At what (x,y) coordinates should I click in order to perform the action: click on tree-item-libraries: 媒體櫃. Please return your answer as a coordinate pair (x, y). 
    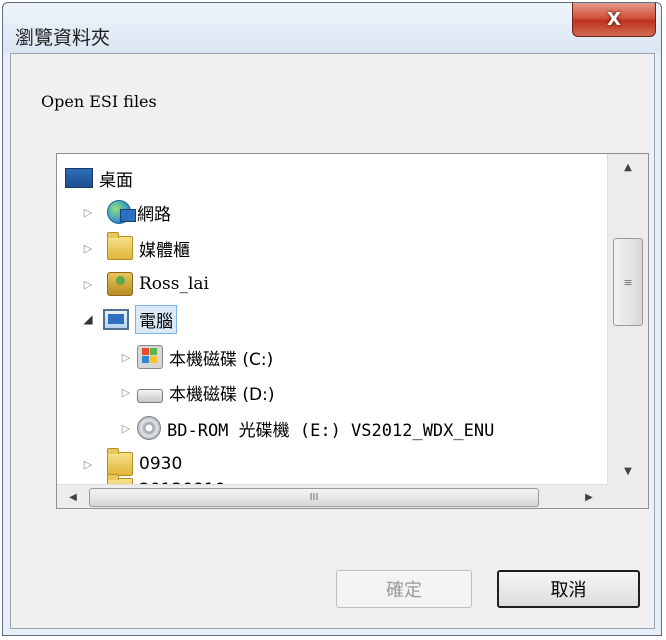
    Looking at the image, I should click on (148, 247).